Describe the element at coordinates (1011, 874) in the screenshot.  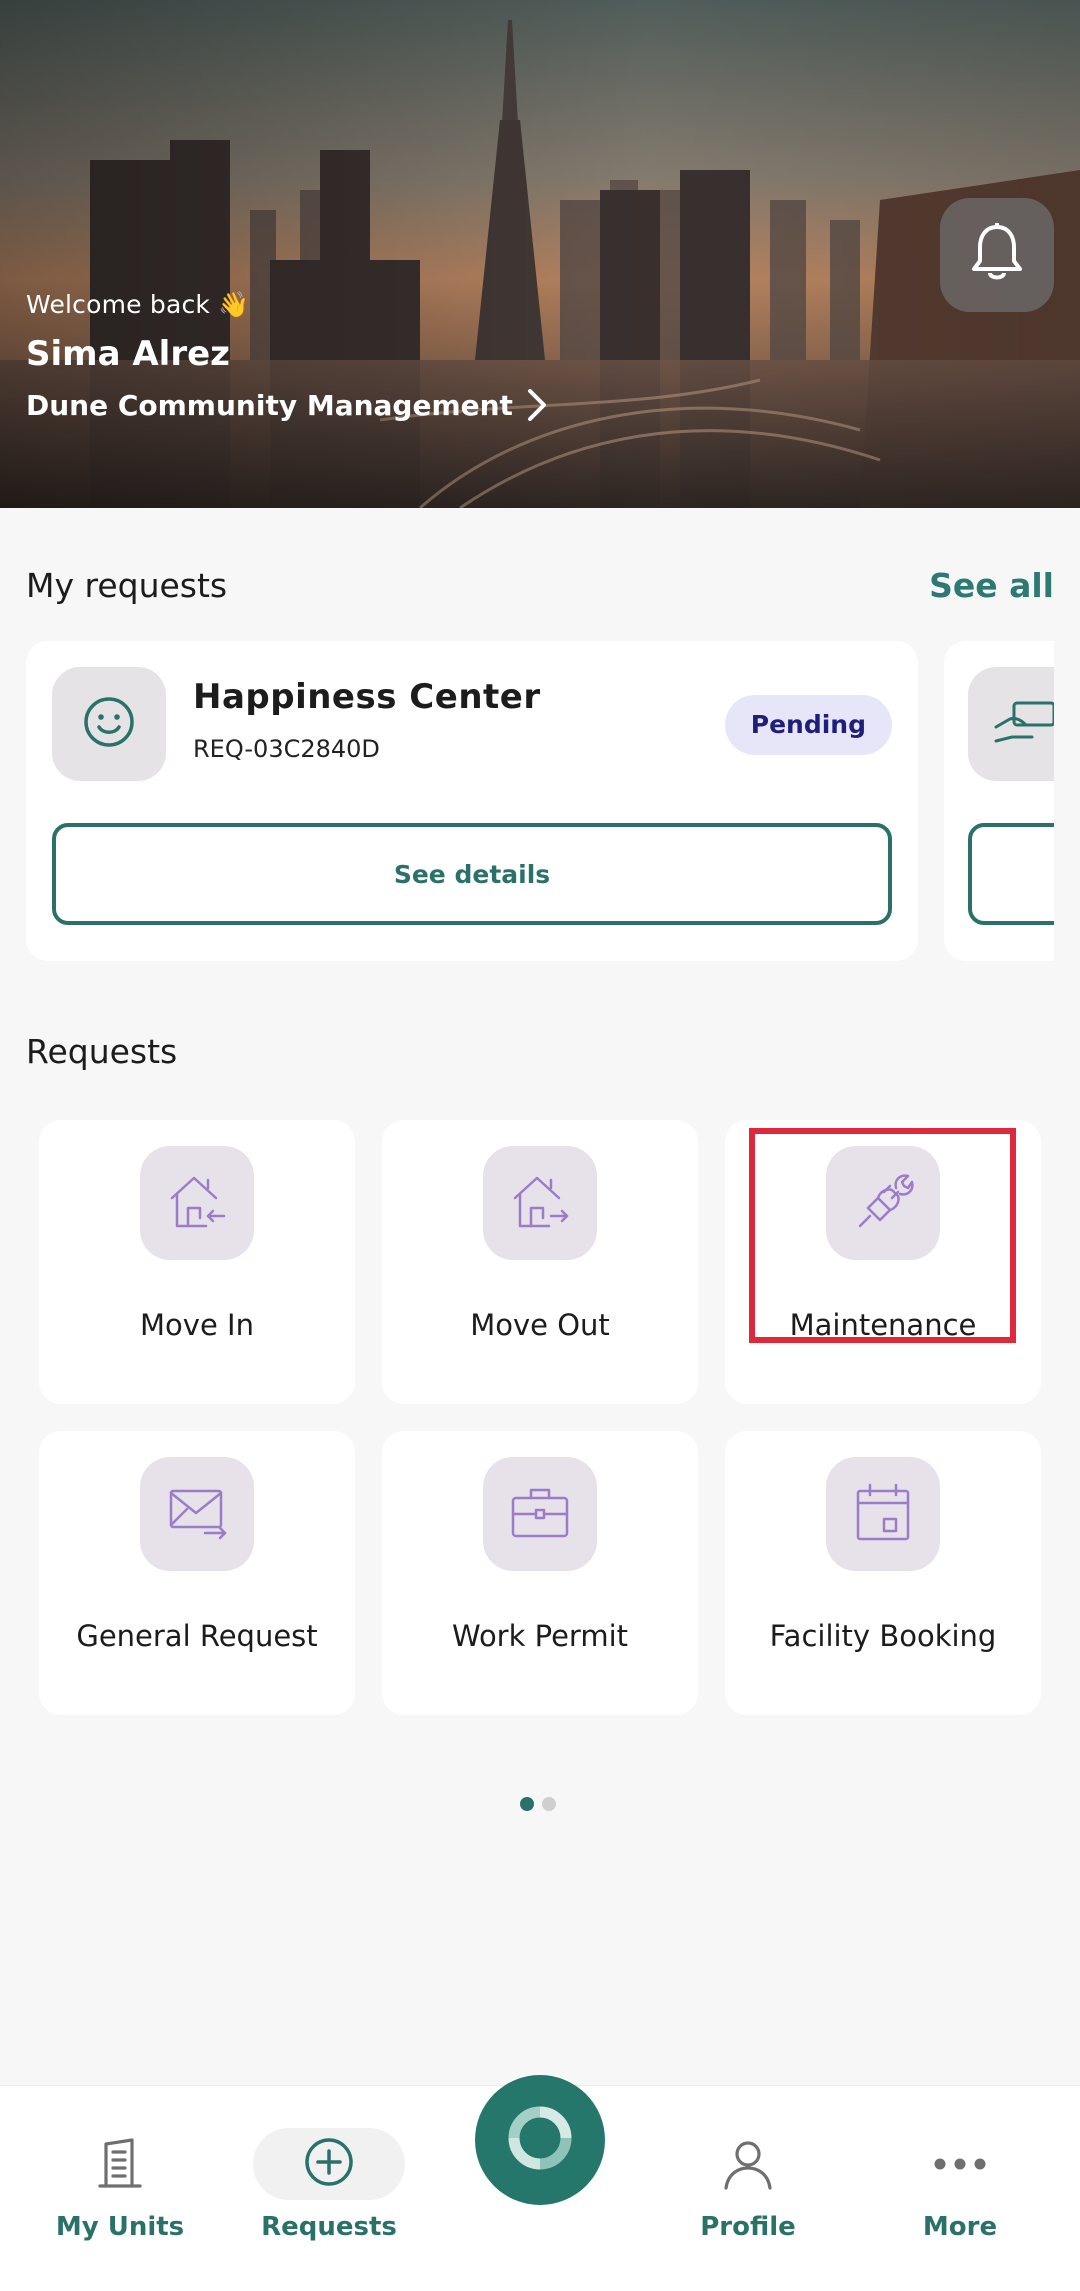
I see `see-details-button` at that location.